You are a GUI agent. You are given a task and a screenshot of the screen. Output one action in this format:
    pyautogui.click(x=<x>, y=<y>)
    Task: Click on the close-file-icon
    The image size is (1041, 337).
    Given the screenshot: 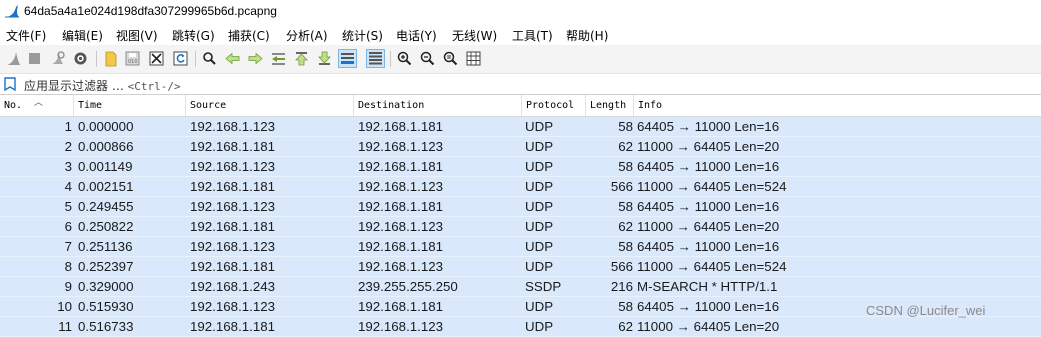 What is the action you would take?
    pyautogui.click(x=156, y=58)
    